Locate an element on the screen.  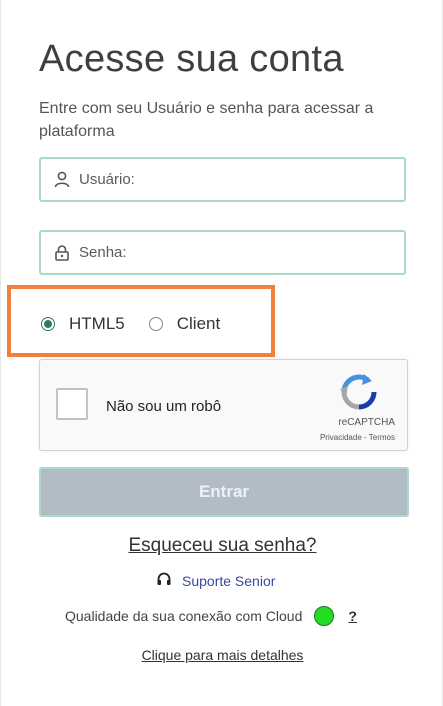
password-field is located at coordinates (222, 252).